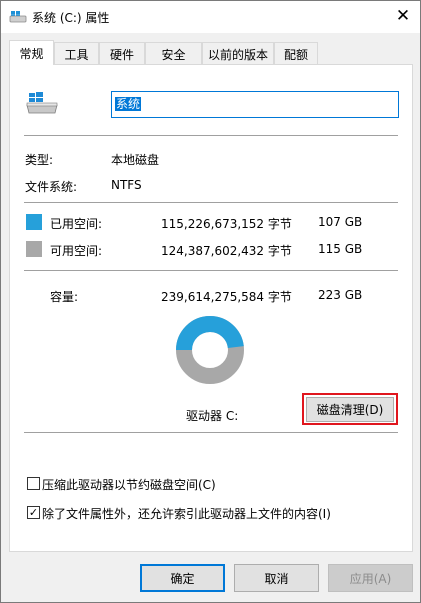  Describe the element at coordinates (173, 53) in the screenshot. I see `tab-security: 安全` at that location.